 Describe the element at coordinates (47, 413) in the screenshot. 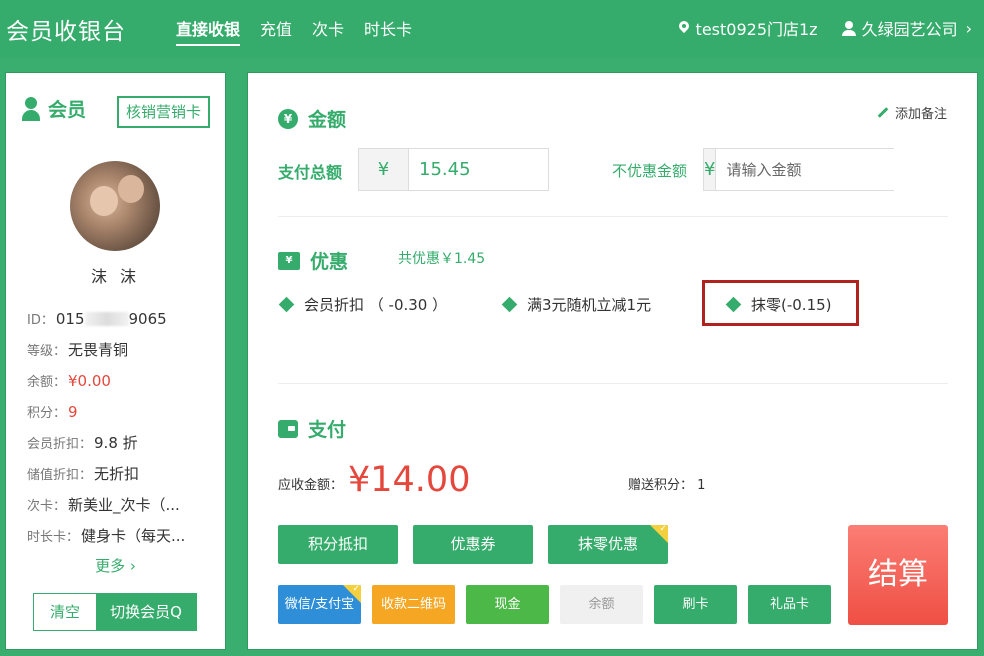

I see `member-points-label: 积分：` at that location.